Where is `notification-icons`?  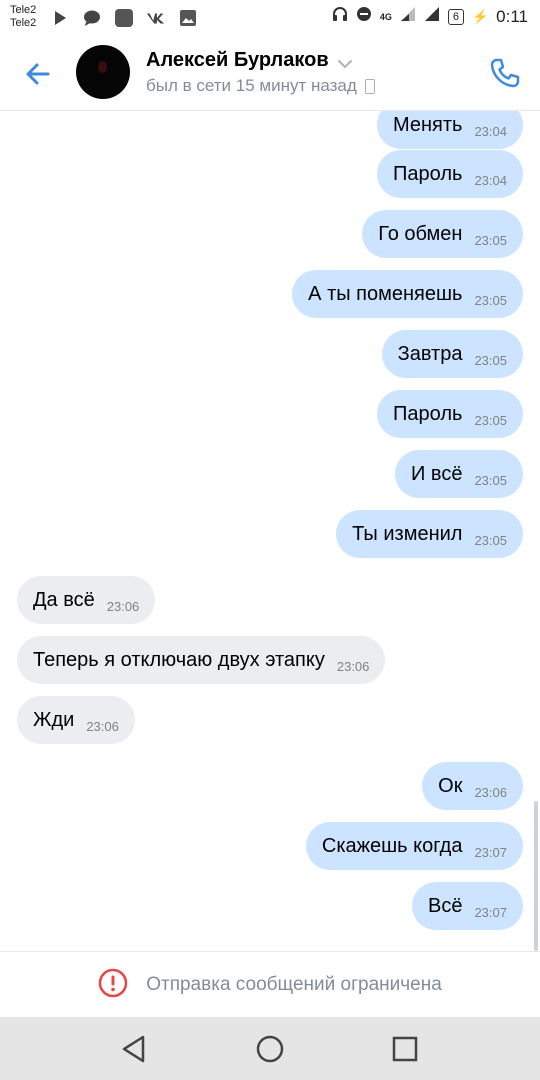 notification-icons is located at coordinates (124, 18).